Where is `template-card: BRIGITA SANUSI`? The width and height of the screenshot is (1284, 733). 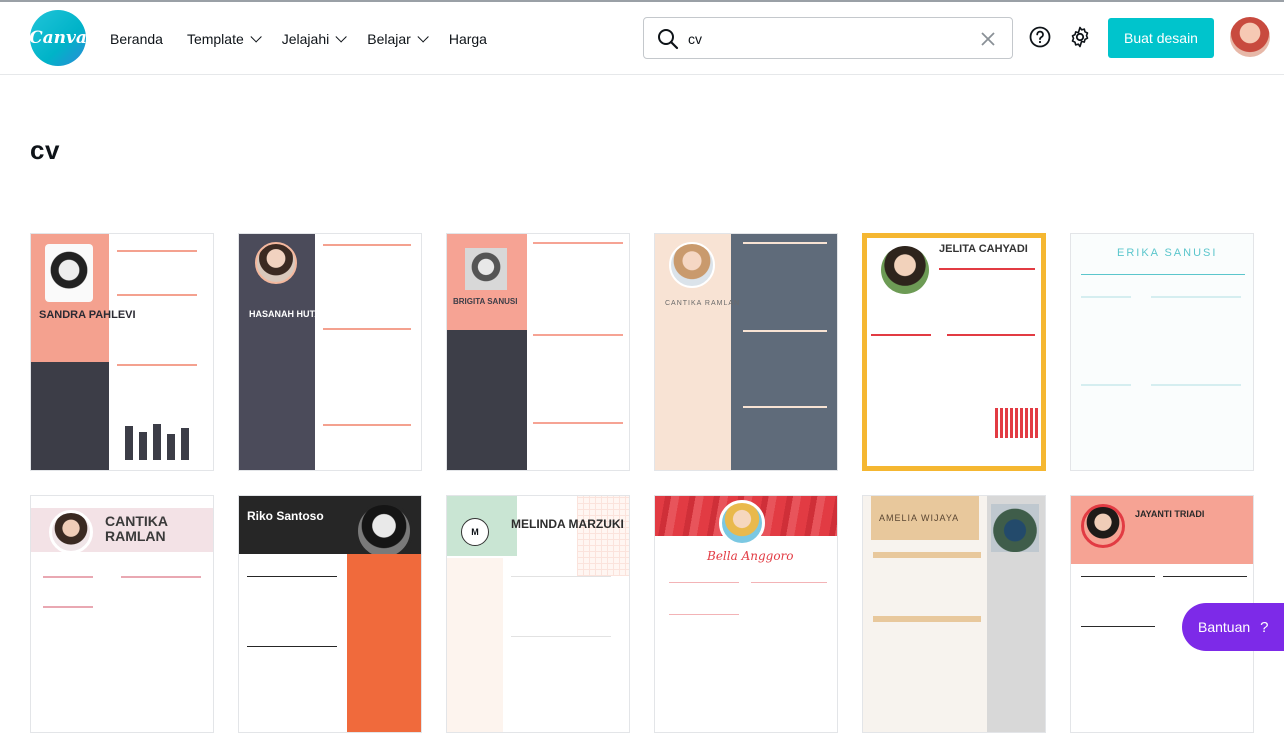 template-card: BRIGITA SANUSI is located at coordinates (538, 352).